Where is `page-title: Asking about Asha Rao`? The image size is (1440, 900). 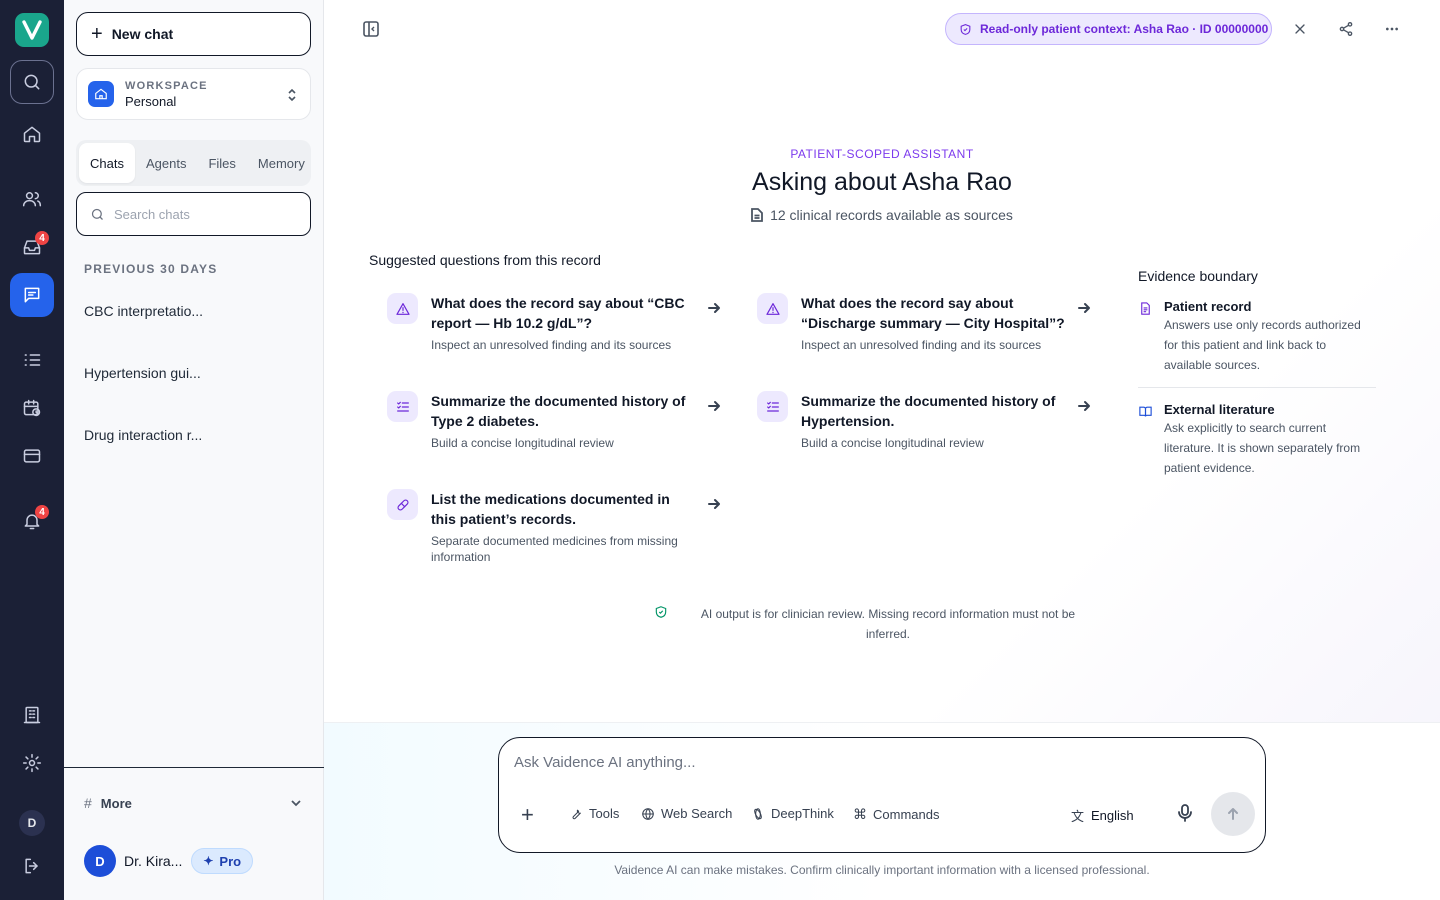
page-title: Asking about Asha Rao is located at coordinates (882, 182).